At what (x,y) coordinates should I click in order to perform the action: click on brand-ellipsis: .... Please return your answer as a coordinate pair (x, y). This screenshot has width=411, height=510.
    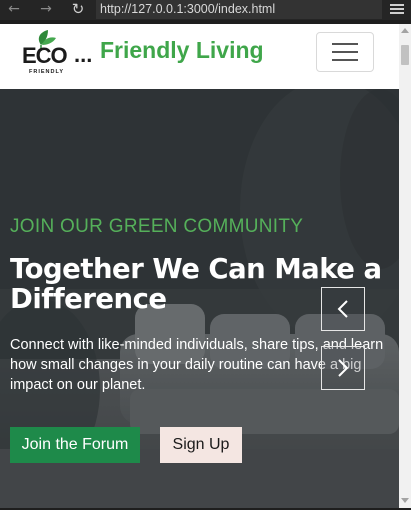
    Looking at the image, I should click on (83, 54).